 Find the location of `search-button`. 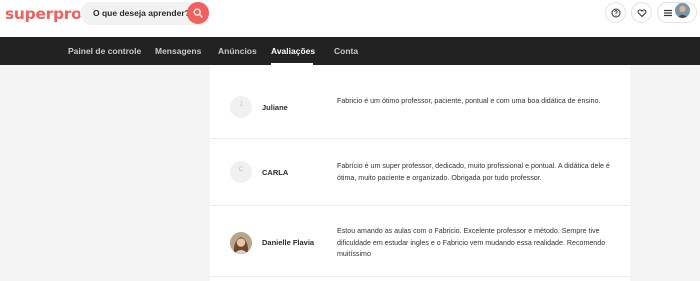

search-button is located at coordinates (198, 13).